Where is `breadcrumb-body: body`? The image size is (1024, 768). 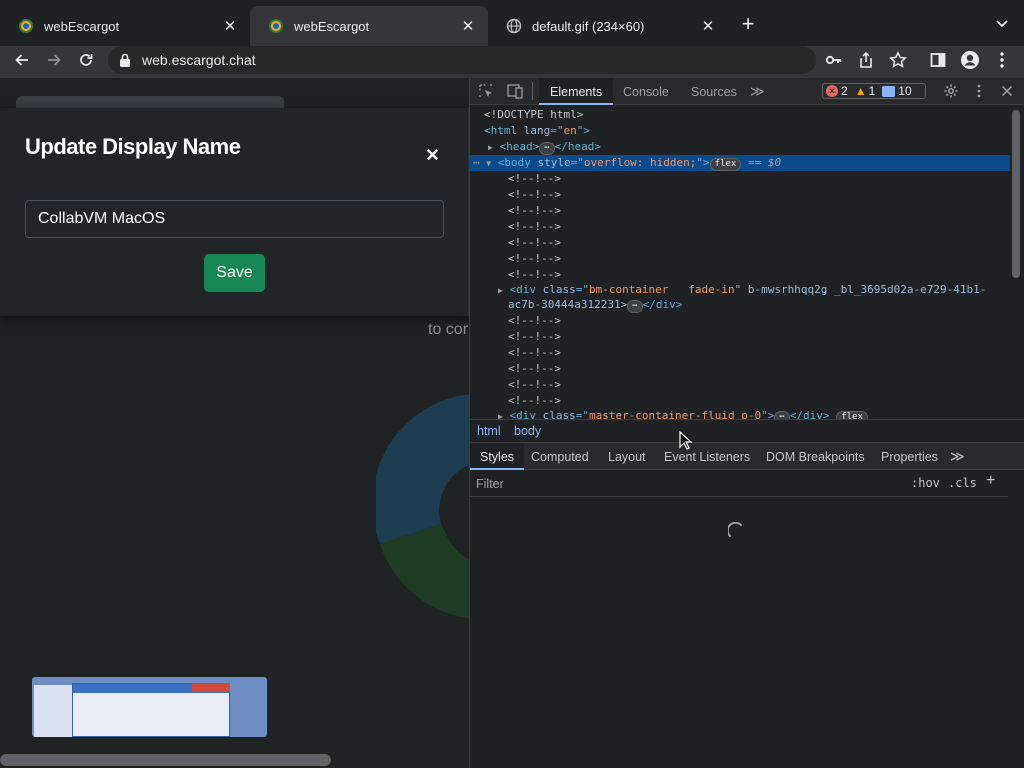 breadcrumb-body: body is located at coordinates (527, 431).